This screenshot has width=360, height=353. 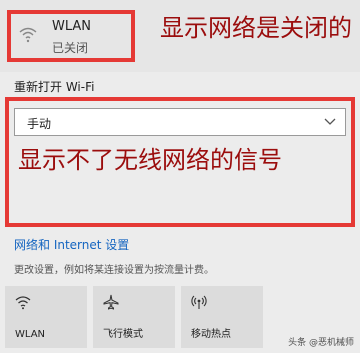 I want to click on network-settings-link: 网络和 Internet 设置, so click(x=71, y=244).